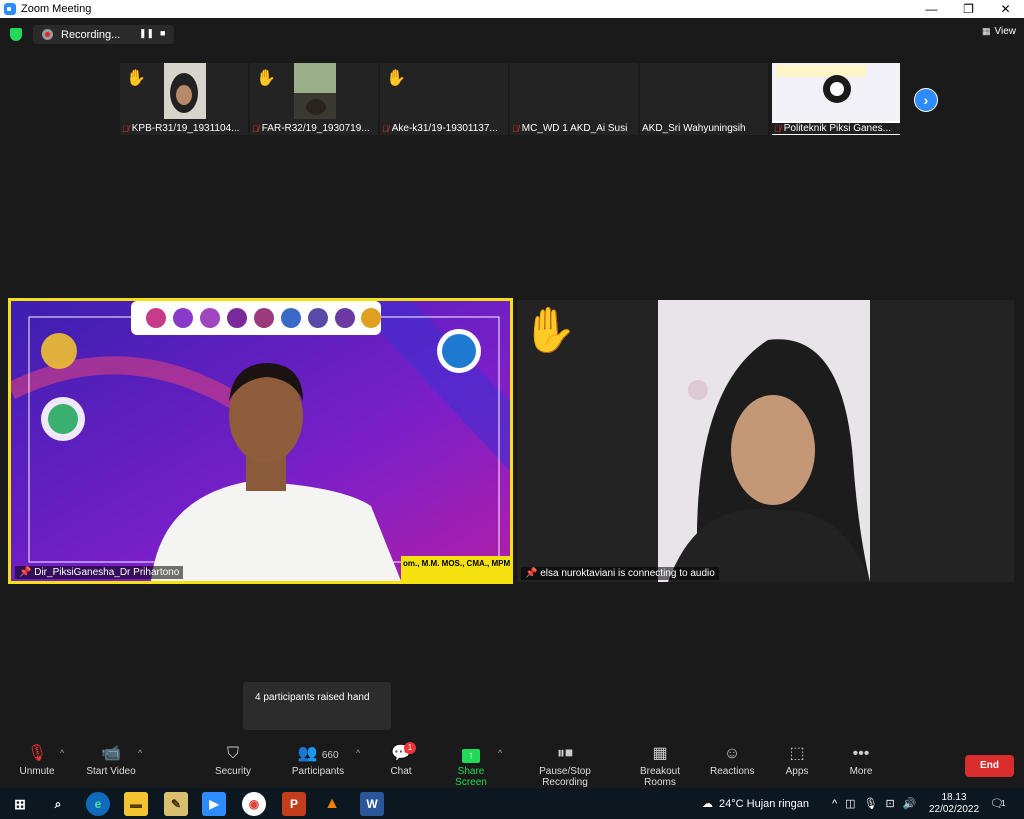  What do you see at coordinates (549, 330) in the screenshot?
I see `raised-hand-icon: ✋` at bounding box center [549, 330].